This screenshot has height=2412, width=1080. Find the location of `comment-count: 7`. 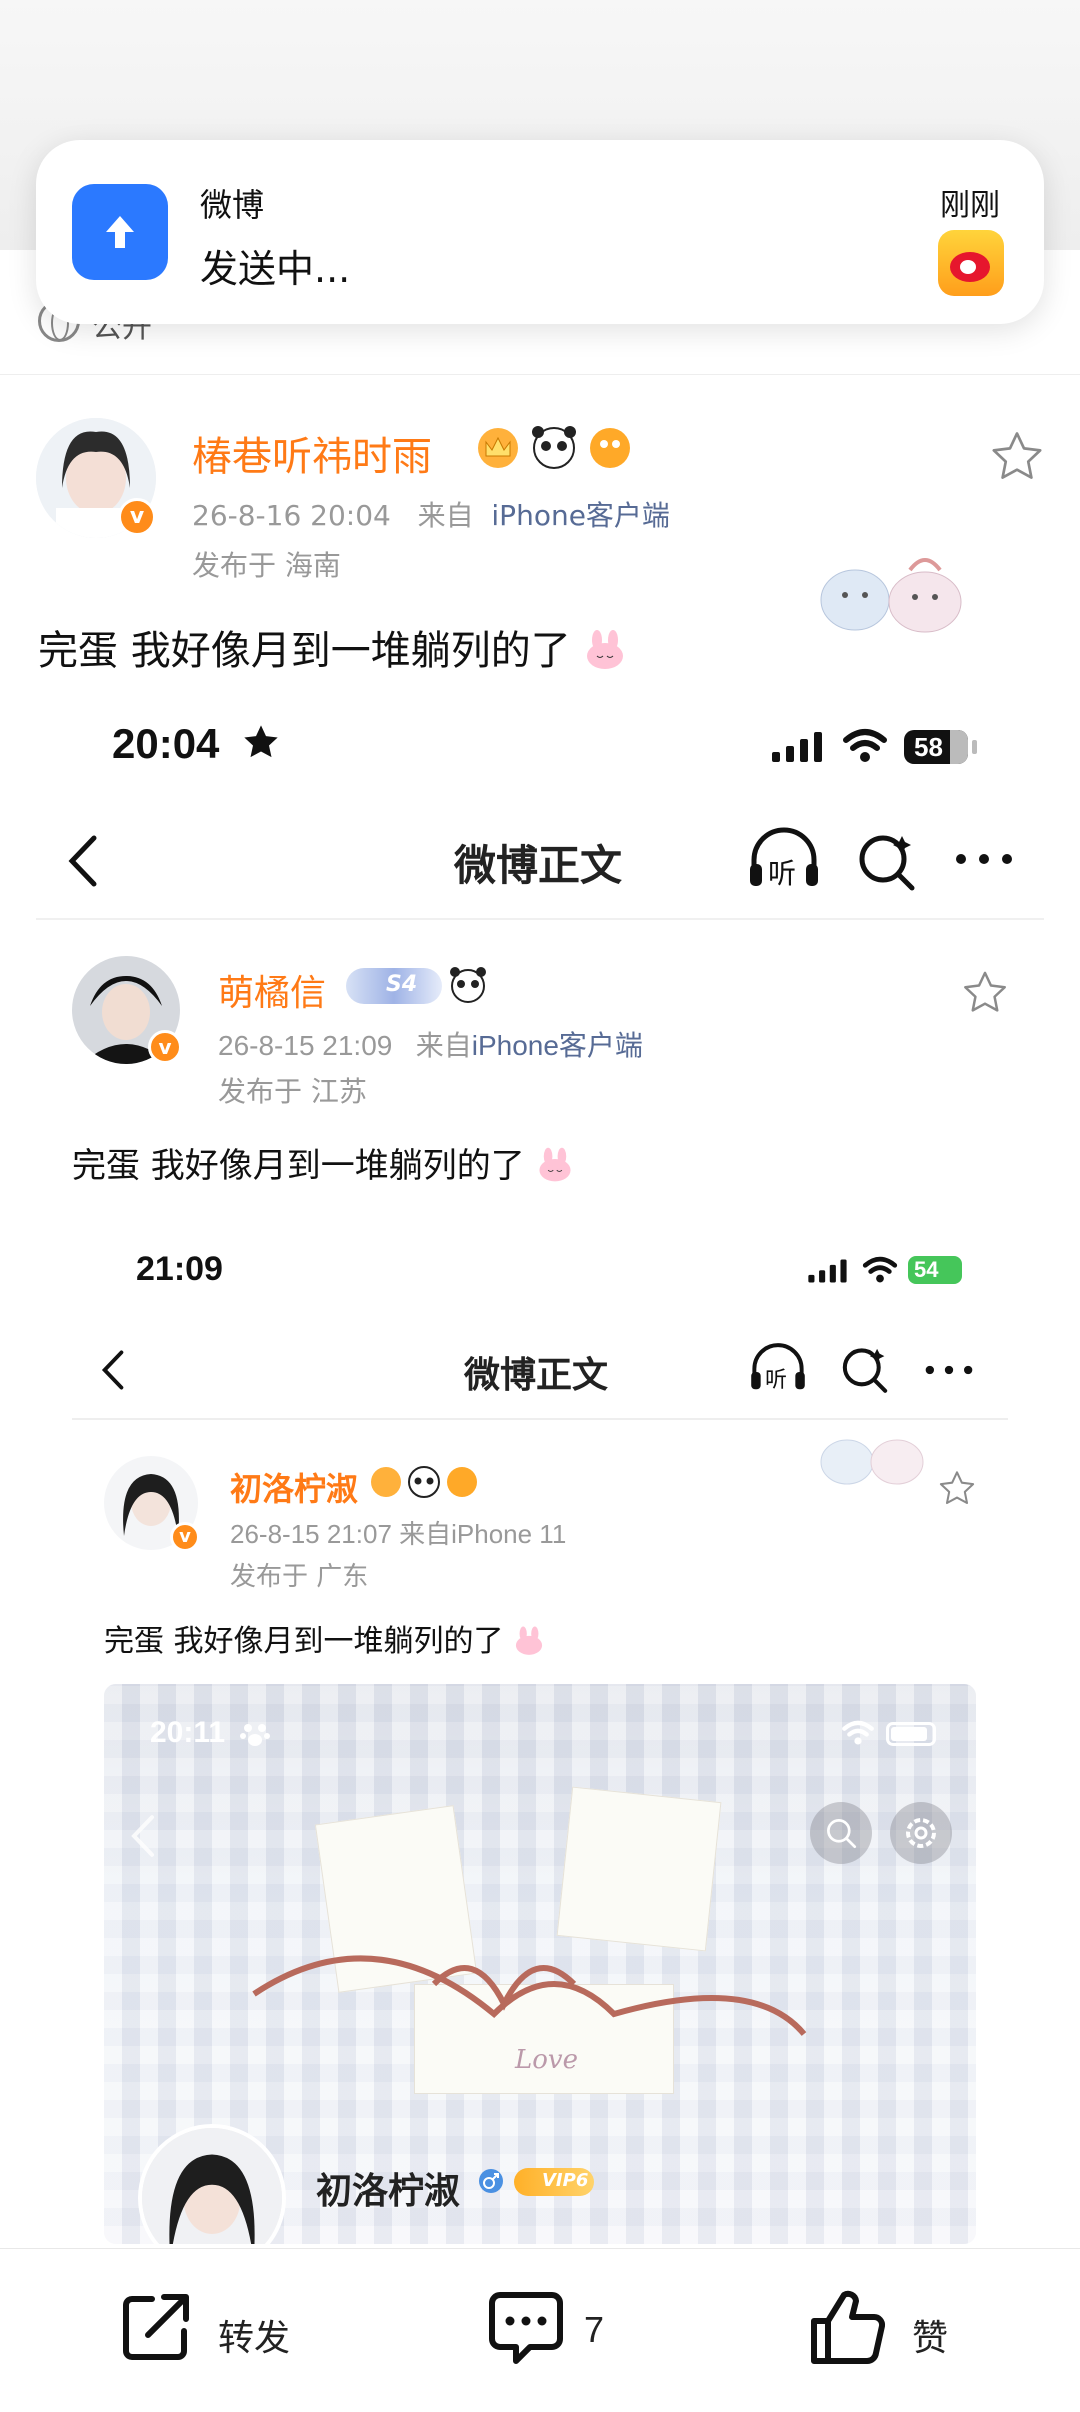

comment-count: 7 is located at coordinates (594, 2329).